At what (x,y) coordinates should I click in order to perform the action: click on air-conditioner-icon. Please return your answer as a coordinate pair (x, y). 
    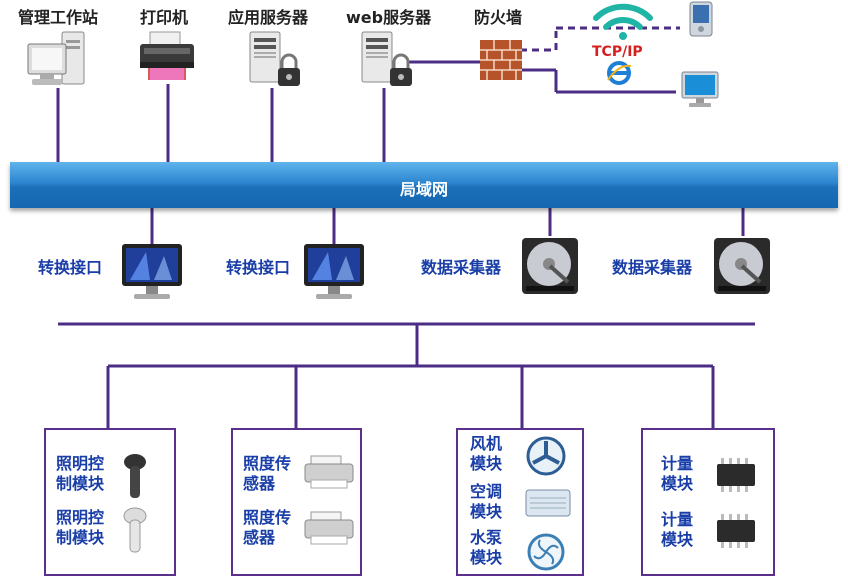
    Looking at the image, I should click on (548, 503).